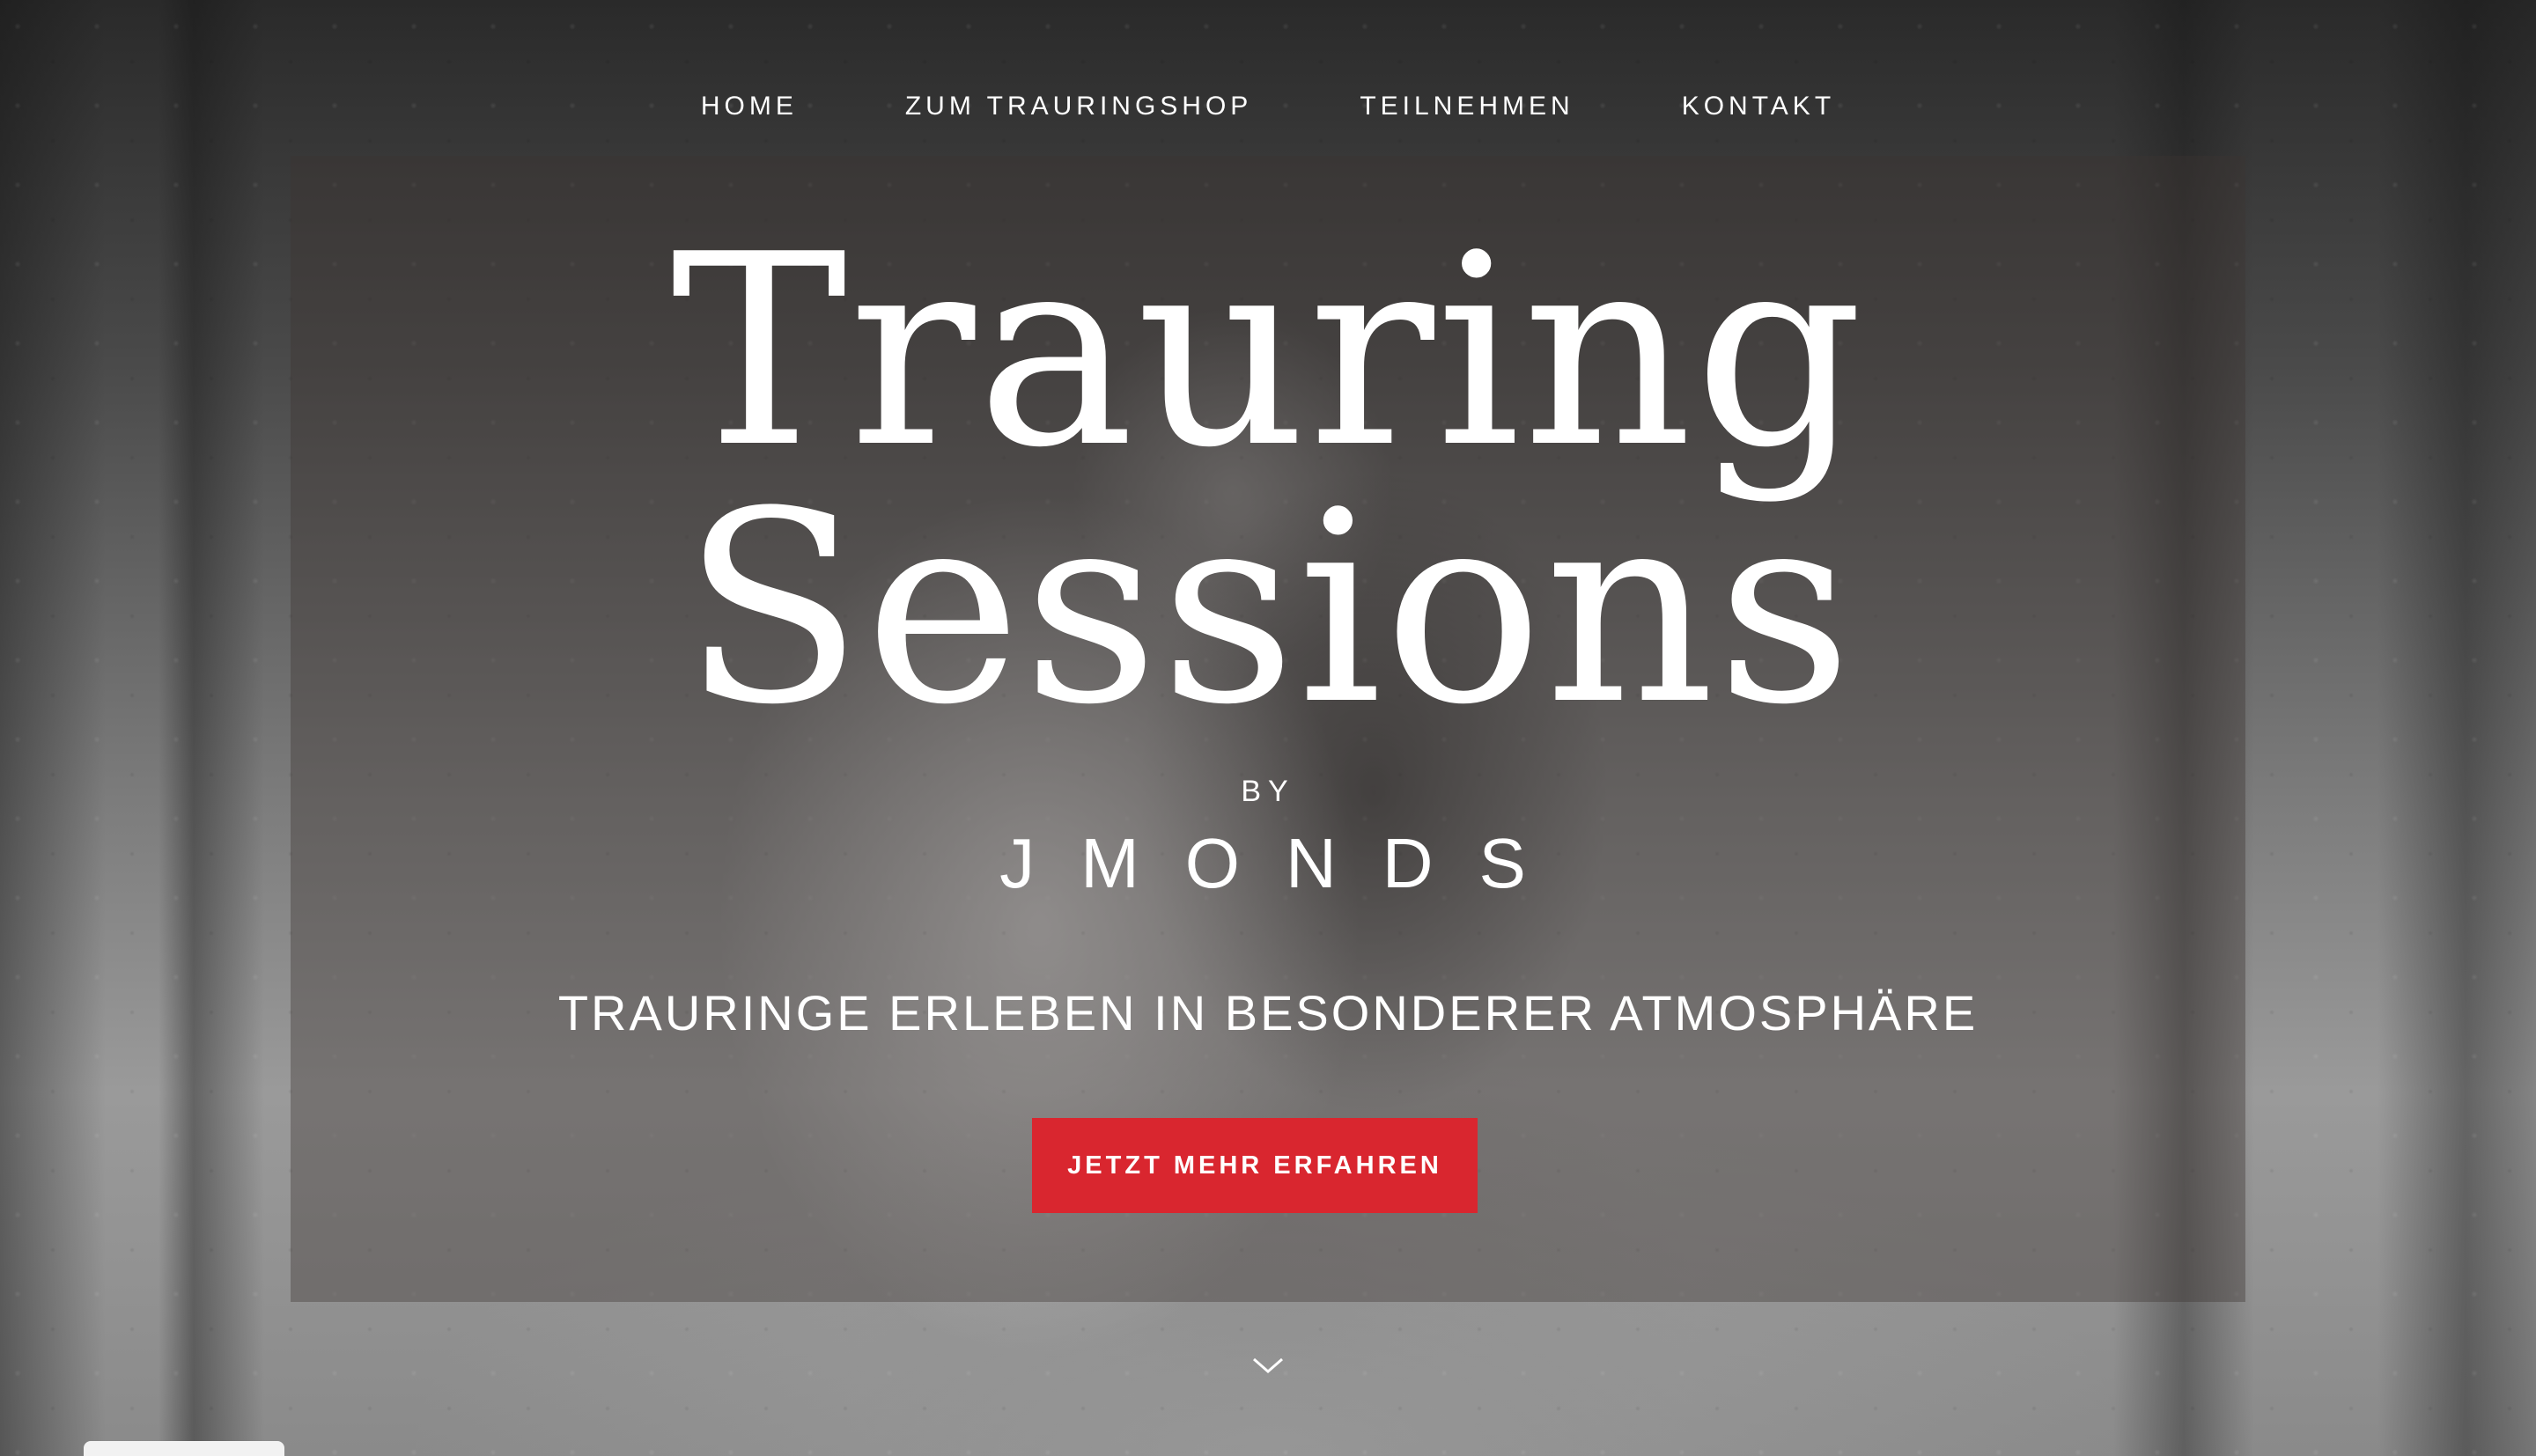 This screenshot has height=1456, width=2536. What do you see at coordinates (1758, 106) in the screenshot?
I see `nav-item-kontakt: KONTAKT` at bounding box center [1758, 106].